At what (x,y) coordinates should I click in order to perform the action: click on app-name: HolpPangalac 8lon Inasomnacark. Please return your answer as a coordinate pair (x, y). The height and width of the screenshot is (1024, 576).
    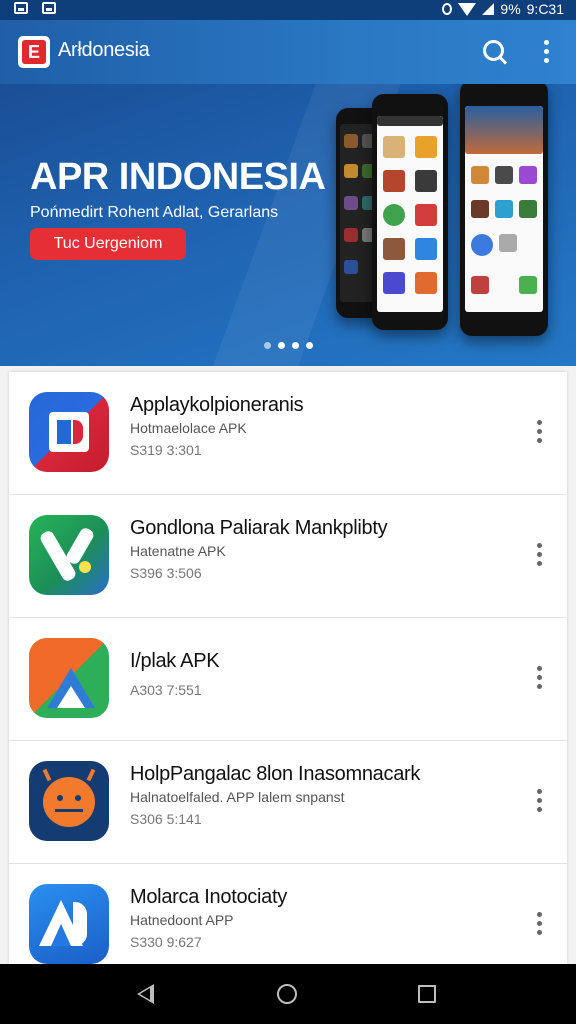
    Looking at the image, I should click on (275, 774).